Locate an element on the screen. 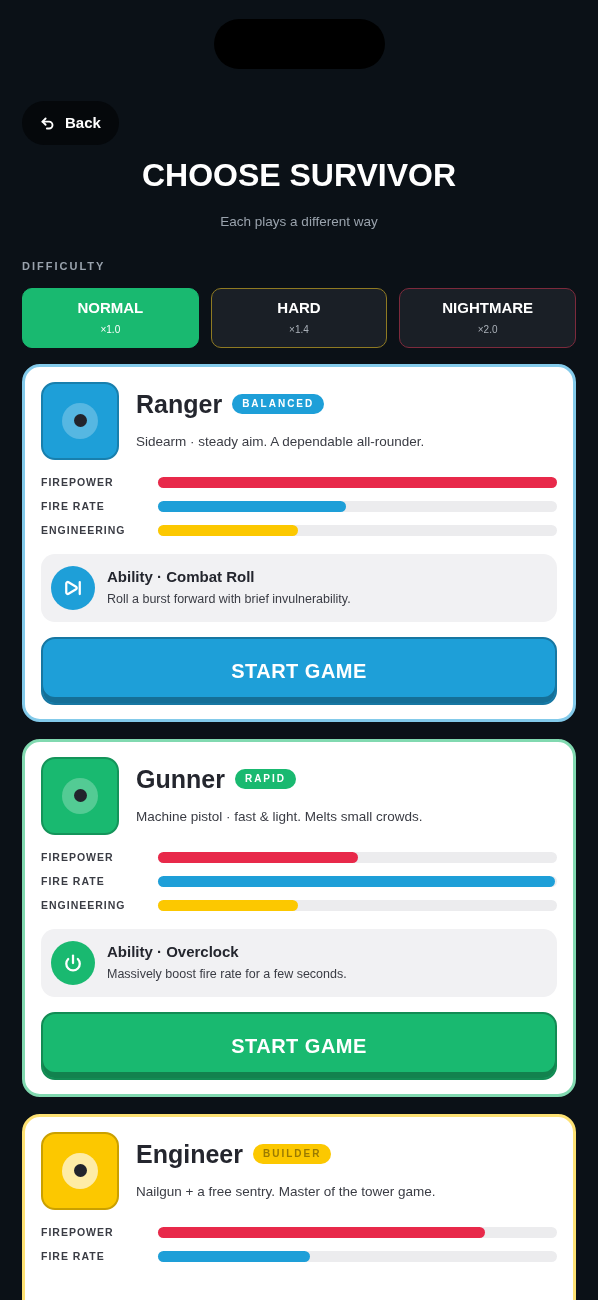 This screenshot has width=598, height=1300. ability-title: Ability · Combat Roll is located at coordinates (181, 577).